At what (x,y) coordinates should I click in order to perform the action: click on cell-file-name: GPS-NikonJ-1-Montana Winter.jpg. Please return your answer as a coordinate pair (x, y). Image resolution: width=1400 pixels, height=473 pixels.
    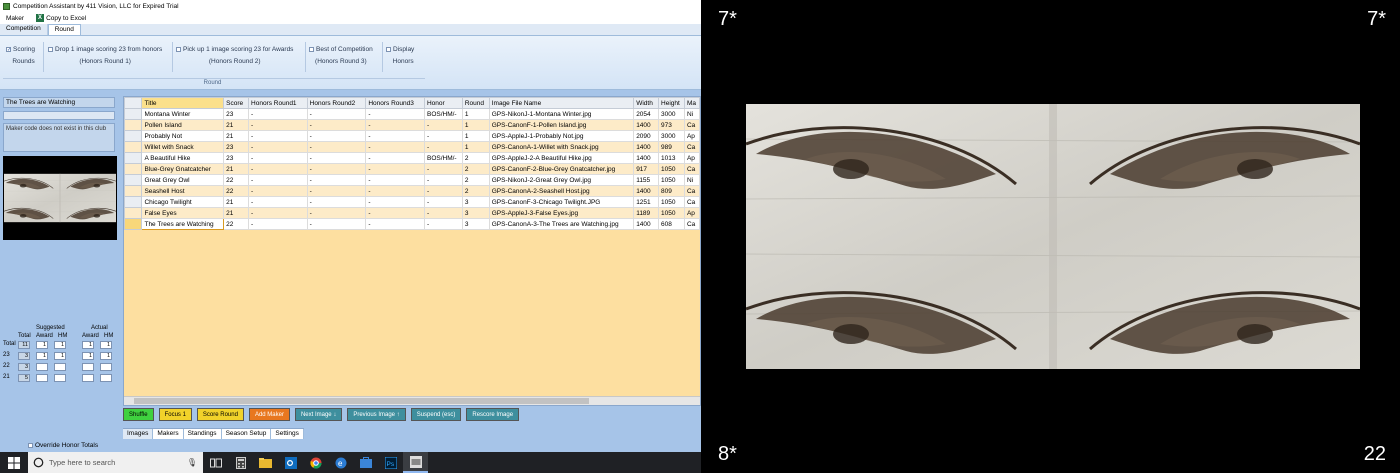
    Looking at the image, I should click on (561, 114).